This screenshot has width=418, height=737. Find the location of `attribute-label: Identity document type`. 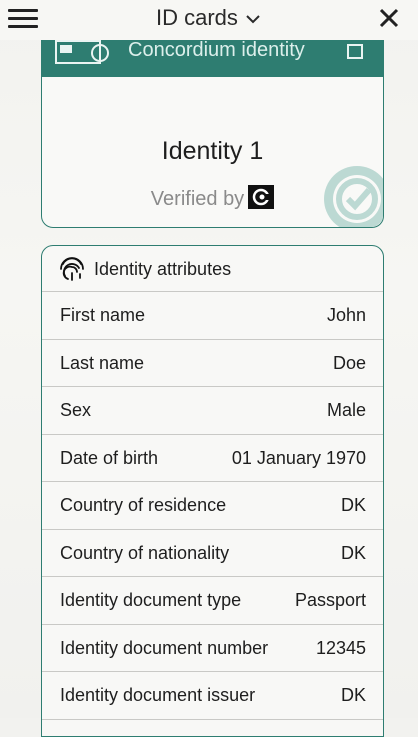

attribute-label: Identity document type is located at coordinates (150, 600).